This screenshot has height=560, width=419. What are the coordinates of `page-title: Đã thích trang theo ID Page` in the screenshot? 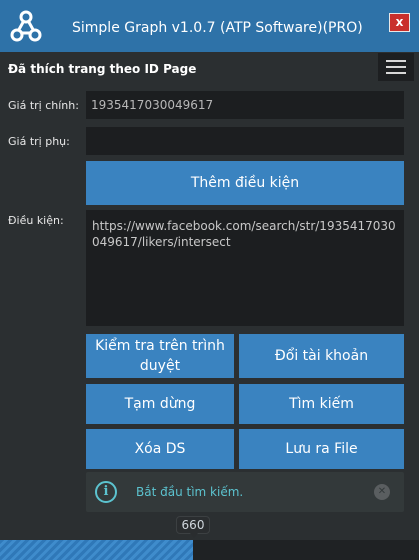 It's located at (102, 69).